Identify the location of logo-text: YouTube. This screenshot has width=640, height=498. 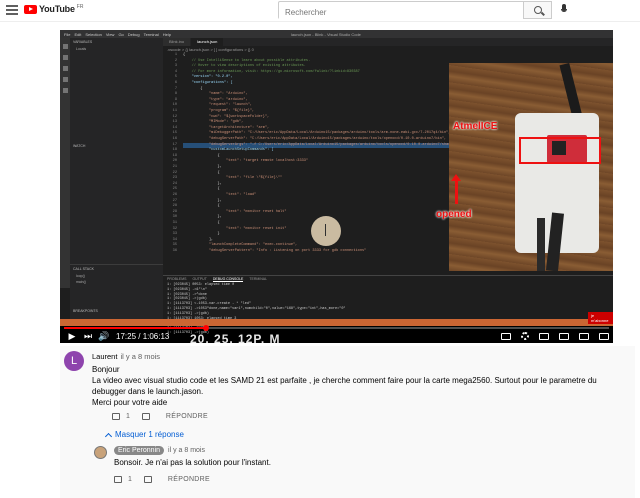
(57, 9).